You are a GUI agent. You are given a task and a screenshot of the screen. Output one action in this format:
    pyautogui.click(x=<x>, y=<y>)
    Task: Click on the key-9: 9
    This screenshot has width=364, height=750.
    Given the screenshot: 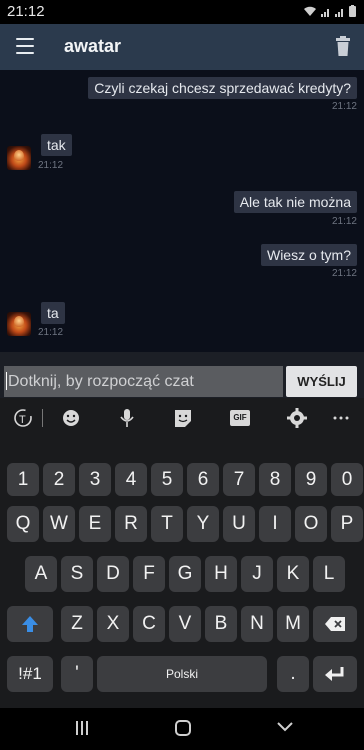 What is the action you would take?
    pyautogui.click(x=311, y=479)
    